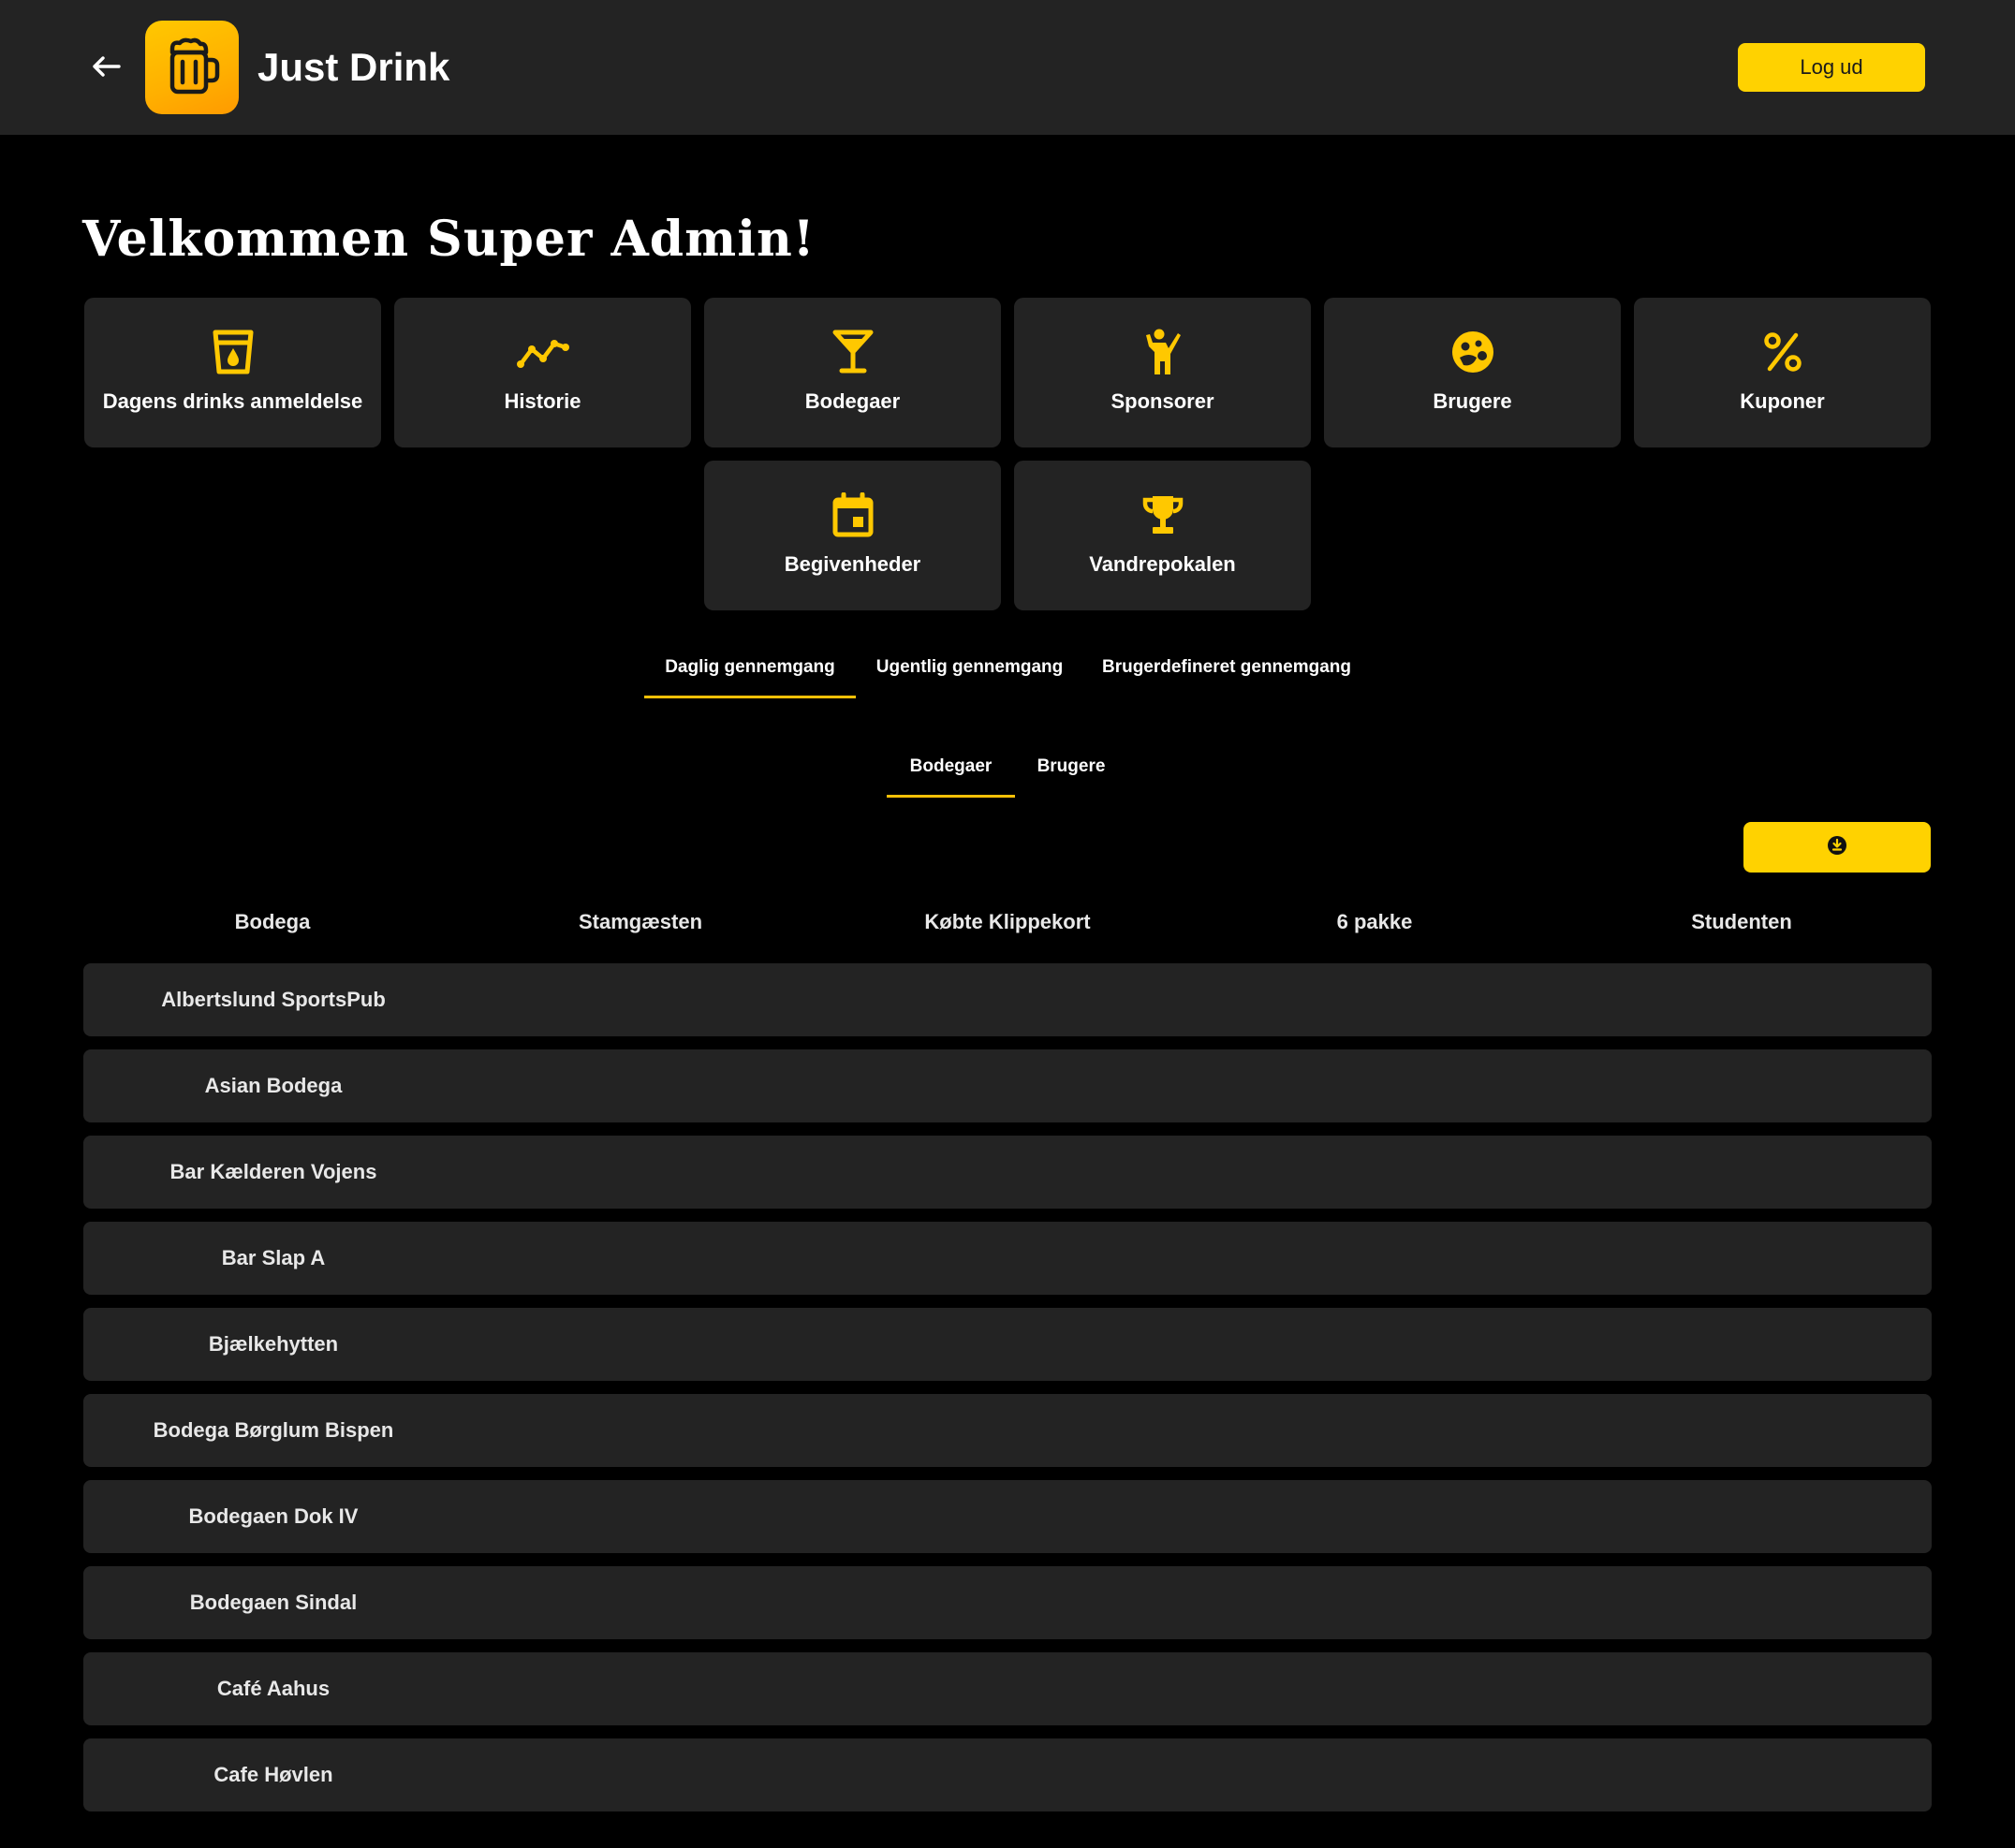 The height and width of the screenshot is (1848, 2015). I want to click on tile-label: Vandrepokalen, so click(1162, 564).